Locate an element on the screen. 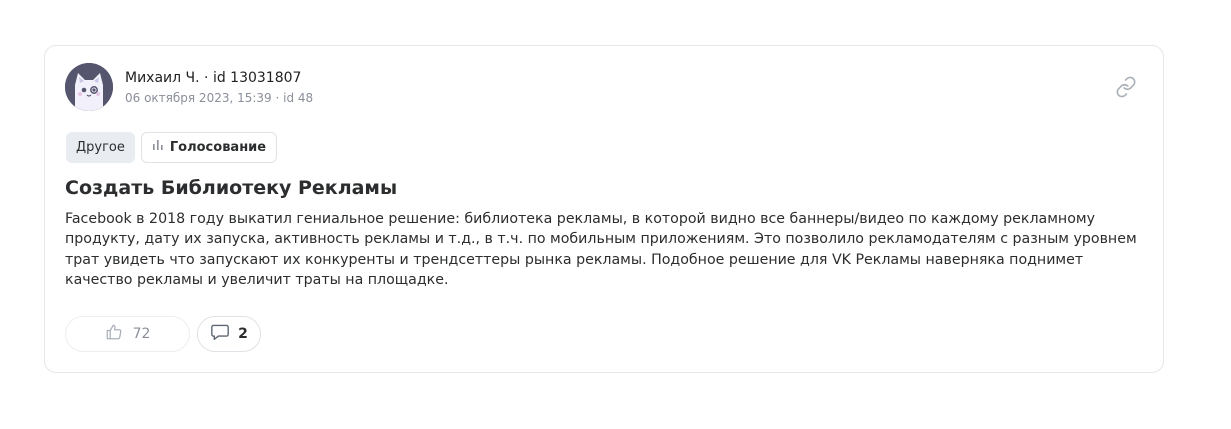 The width and height of the screenshot is (1231, 429). comment-count: 2 is located at coordinates (243, 334).